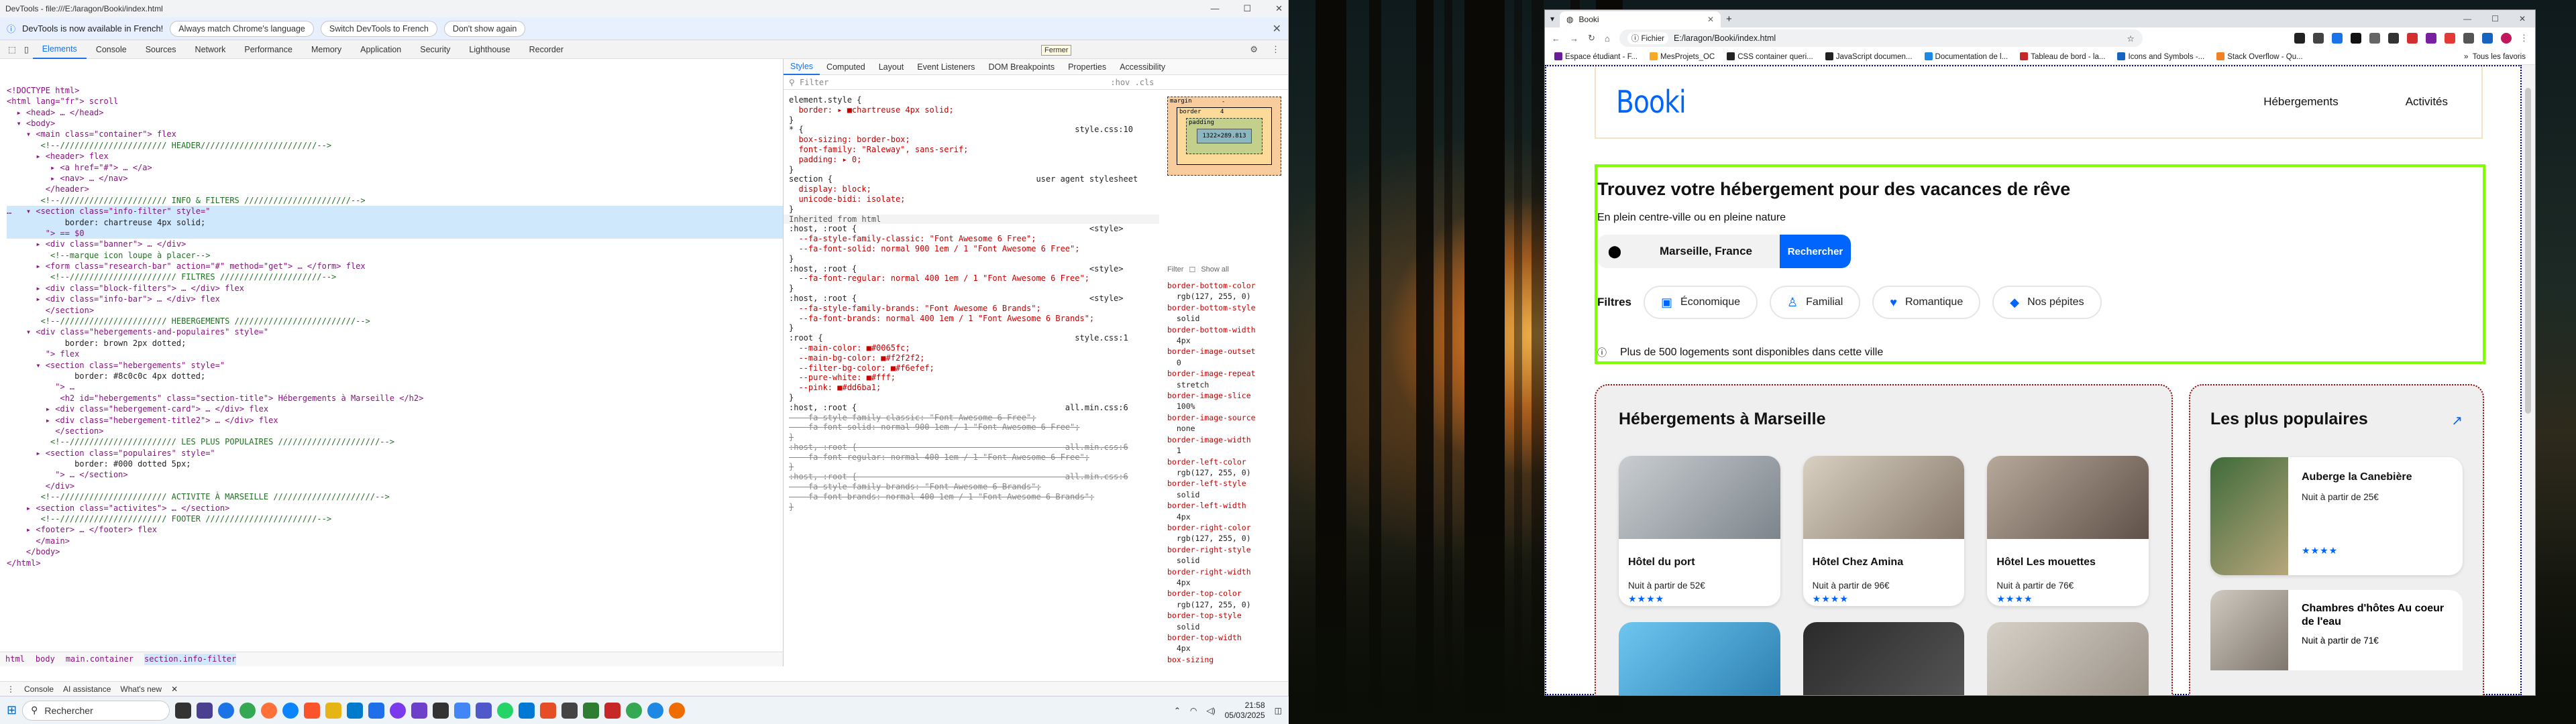 The image size is (2576, 724). Describe the element at coordinates (814, 82) in the screenshot. I see `styles-filter-input: Filter` at that location.